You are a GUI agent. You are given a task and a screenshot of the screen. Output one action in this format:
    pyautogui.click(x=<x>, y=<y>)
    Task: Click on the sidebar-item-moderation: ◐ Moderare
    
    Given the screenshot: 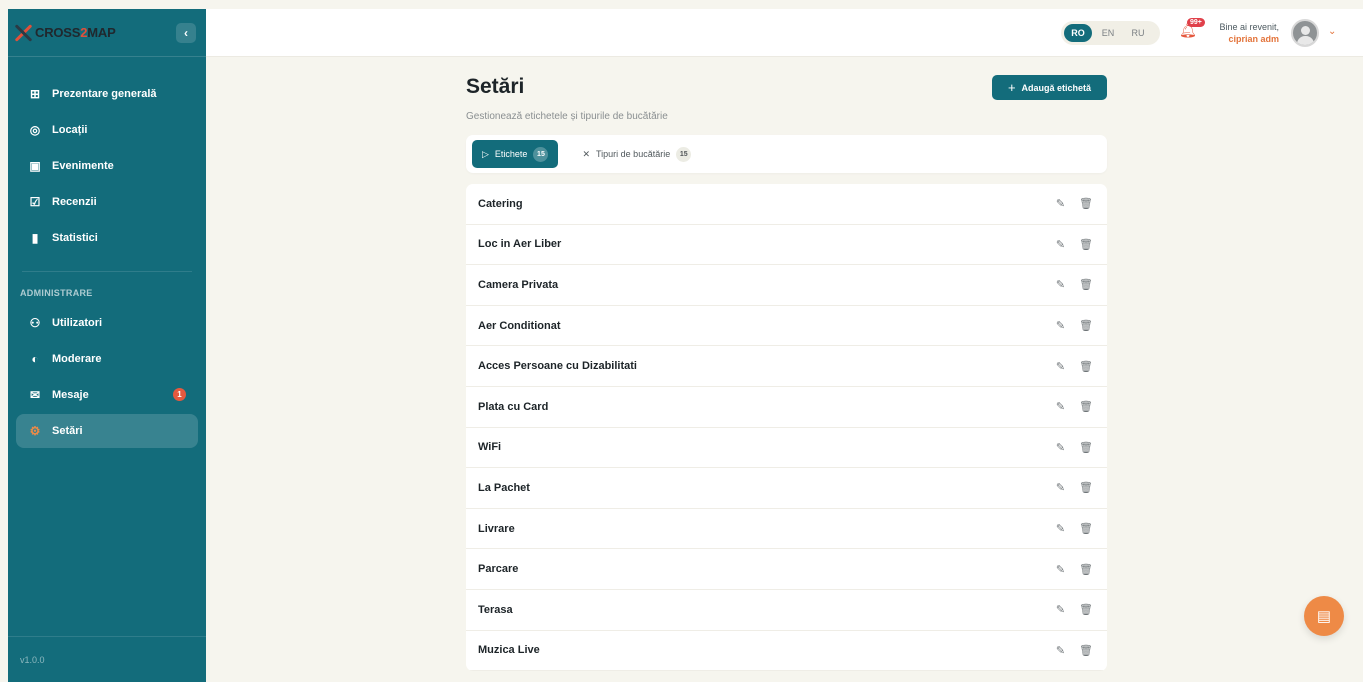 What is the action you would take?
    pyautogui.click(x=107, y=359)
    